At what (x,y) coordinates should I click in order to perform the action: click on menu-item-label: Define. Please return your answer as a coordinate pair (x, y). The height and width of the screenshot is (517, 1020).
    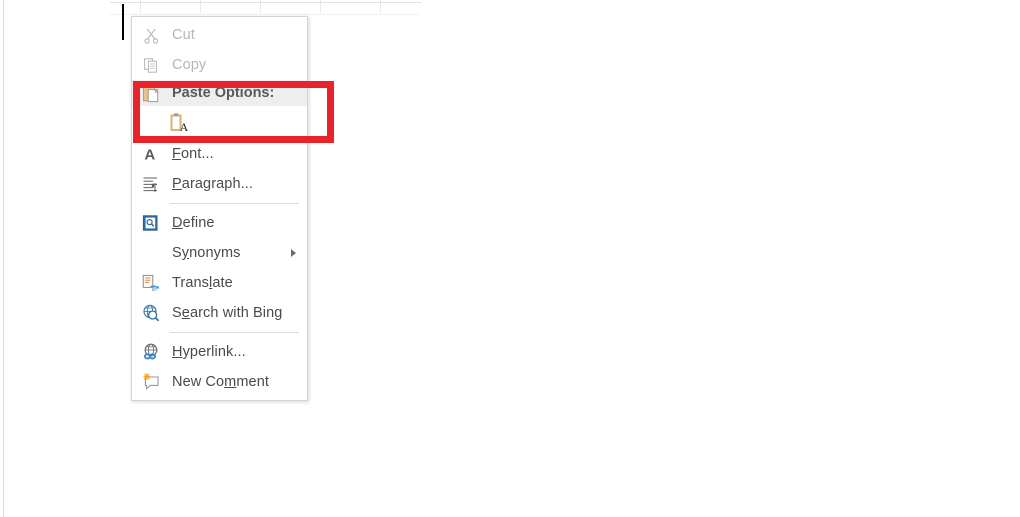
    Looking at the image, I should click on (193, 223).